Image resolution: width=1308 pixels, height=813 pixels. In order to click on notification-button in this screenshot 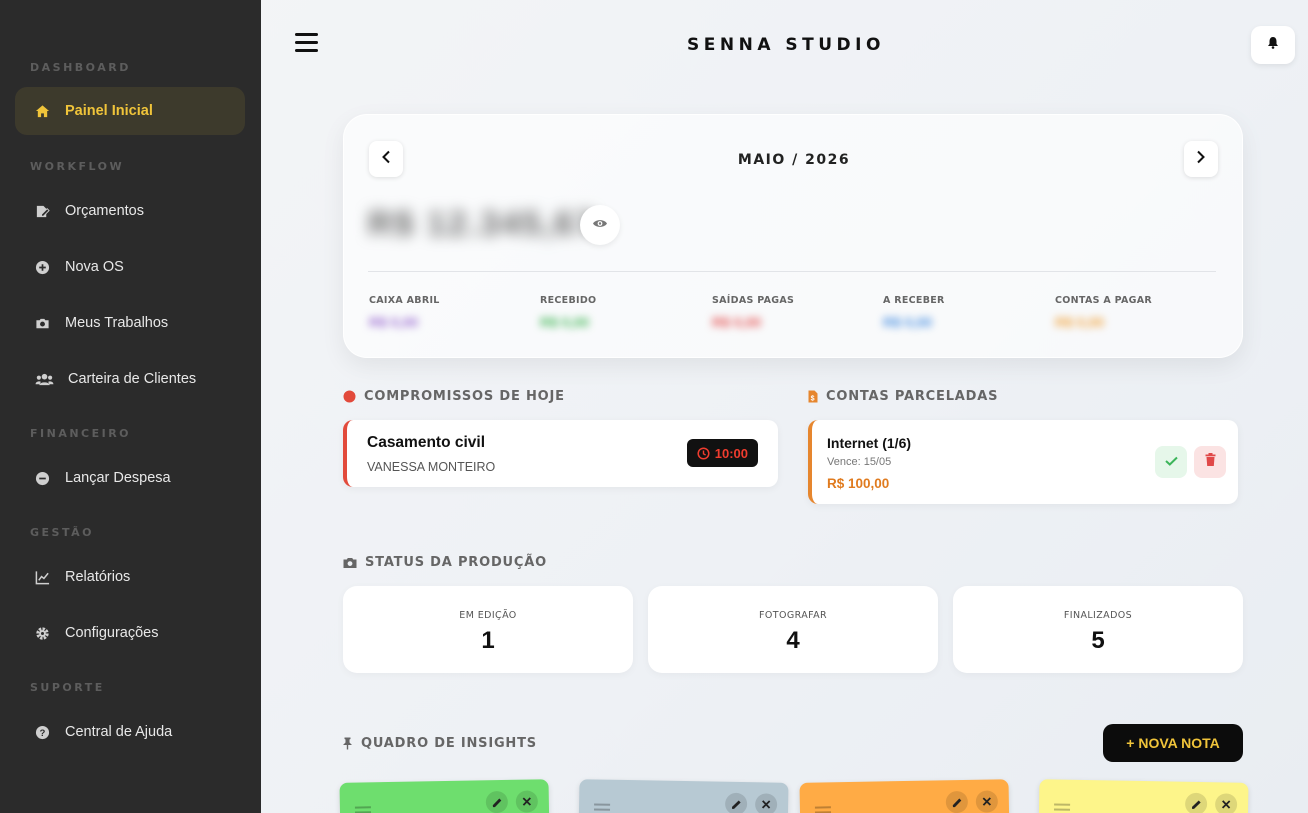, I will do `click(1273, 45)`.